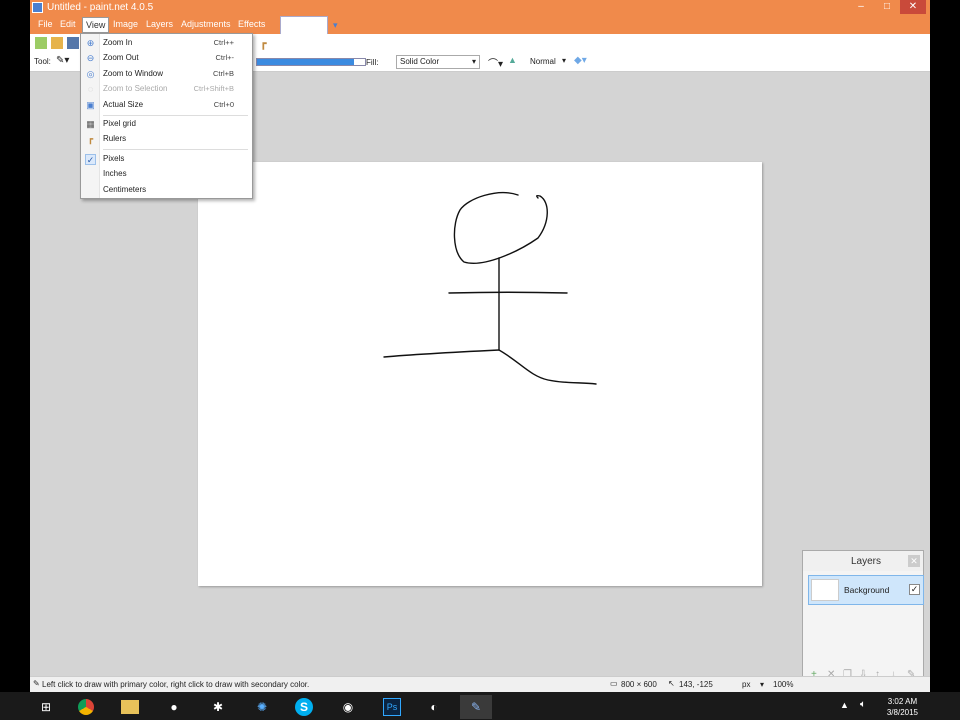  I want to click on menu-edit: Edit, so click(68, 24).